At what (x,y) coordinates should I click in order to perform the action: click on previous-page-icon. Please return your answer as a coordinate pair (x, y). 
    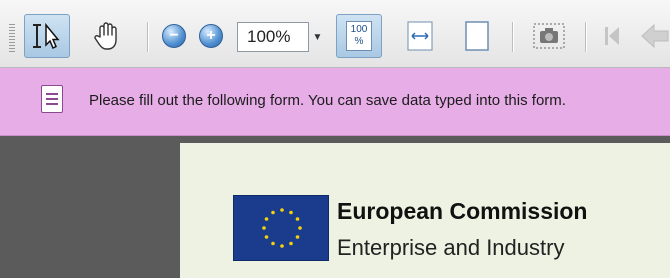
    Looking at the image, I should click on (655, 36).